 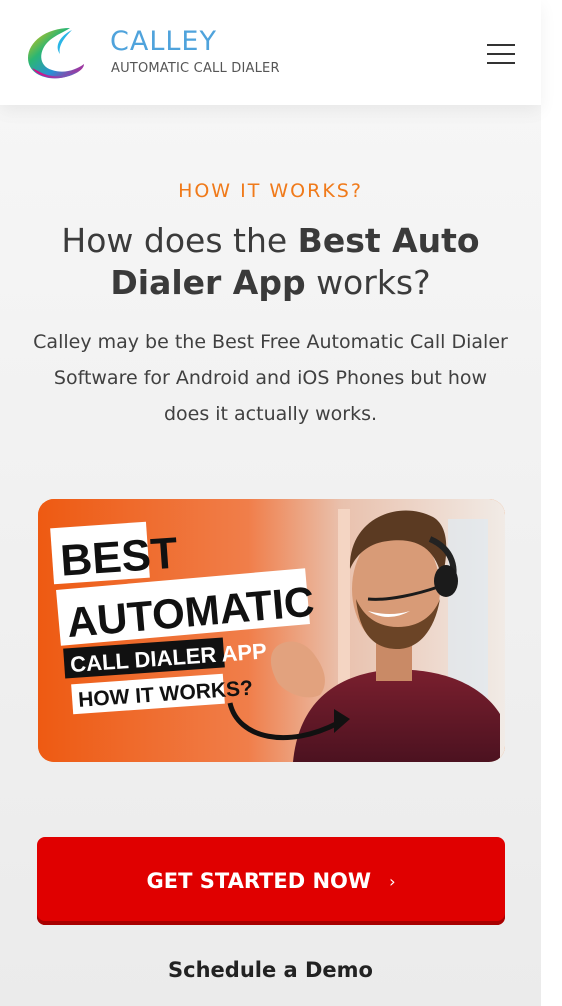 What do you see at coordinates (259, 881) in the screenshot?
I see `get-started-label: GET STARTED NOW` at bounding box center [259, 881].